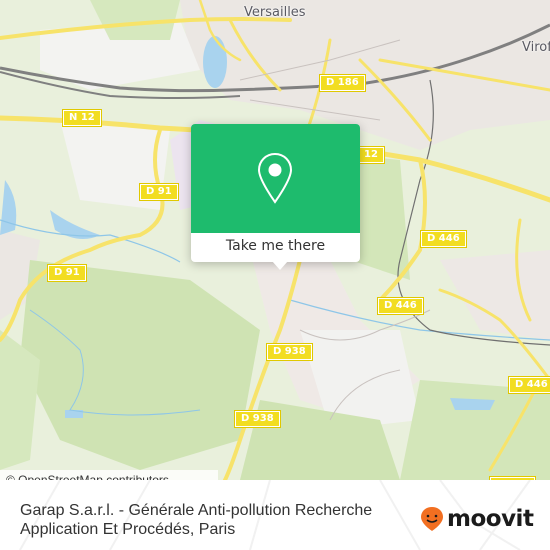 This screenshot has width=550, height=550. I want to click on map-pin-icon, so click(275, 178).